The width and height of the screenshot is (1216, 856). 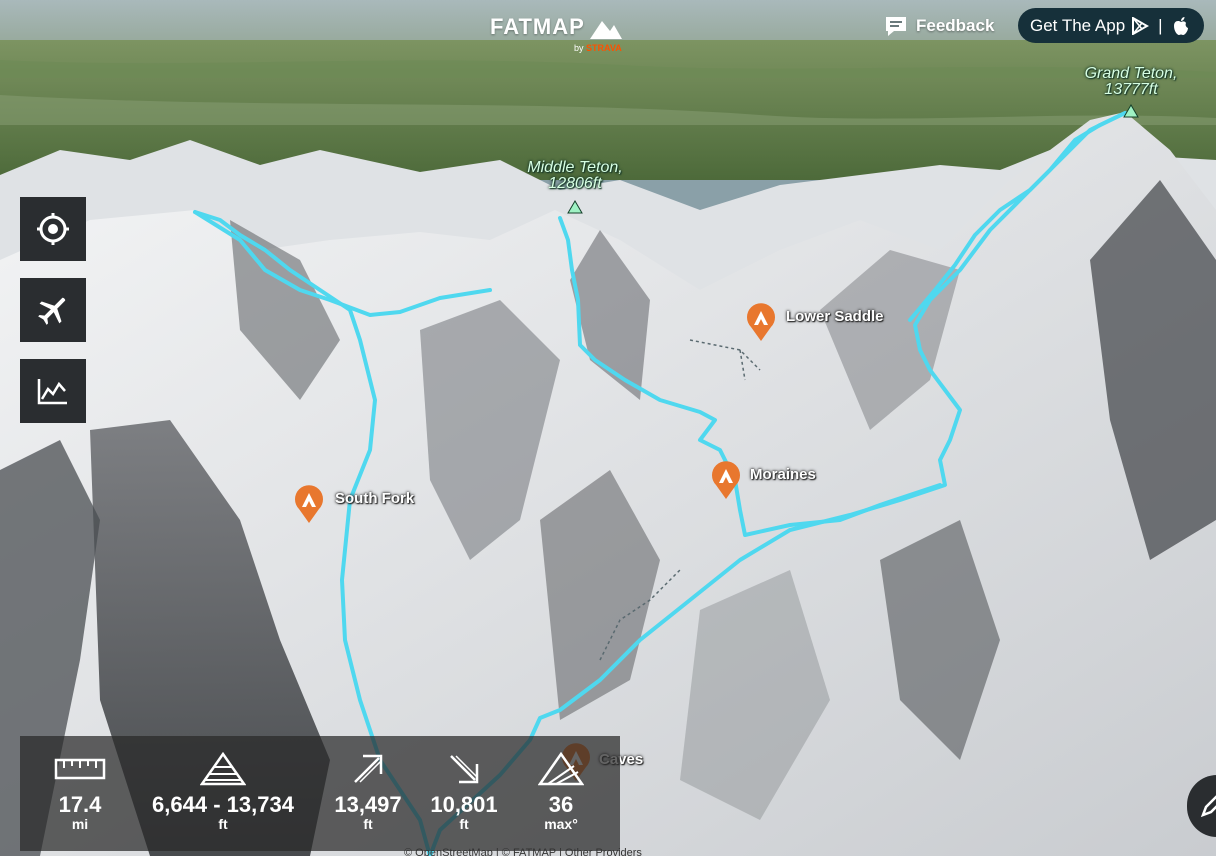 What do you see at coordinates (1208, 806) in the screenshot?
I see `edit-icon` at bounding box center [1208, 806].